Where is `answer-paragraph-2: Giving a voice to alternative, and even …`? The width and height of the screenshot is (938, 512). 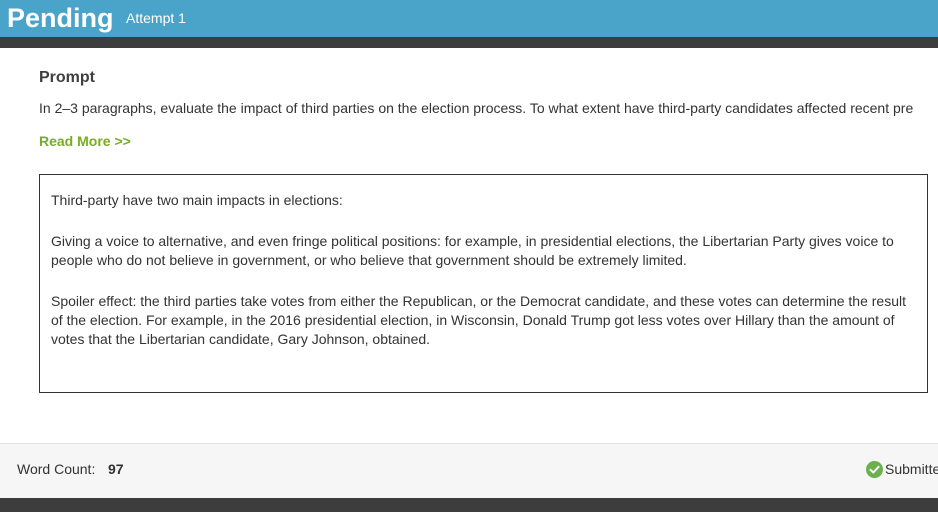
answer-paragraph-2: Giving a voice to alternative, and even … is located at coordinates (472, 250).